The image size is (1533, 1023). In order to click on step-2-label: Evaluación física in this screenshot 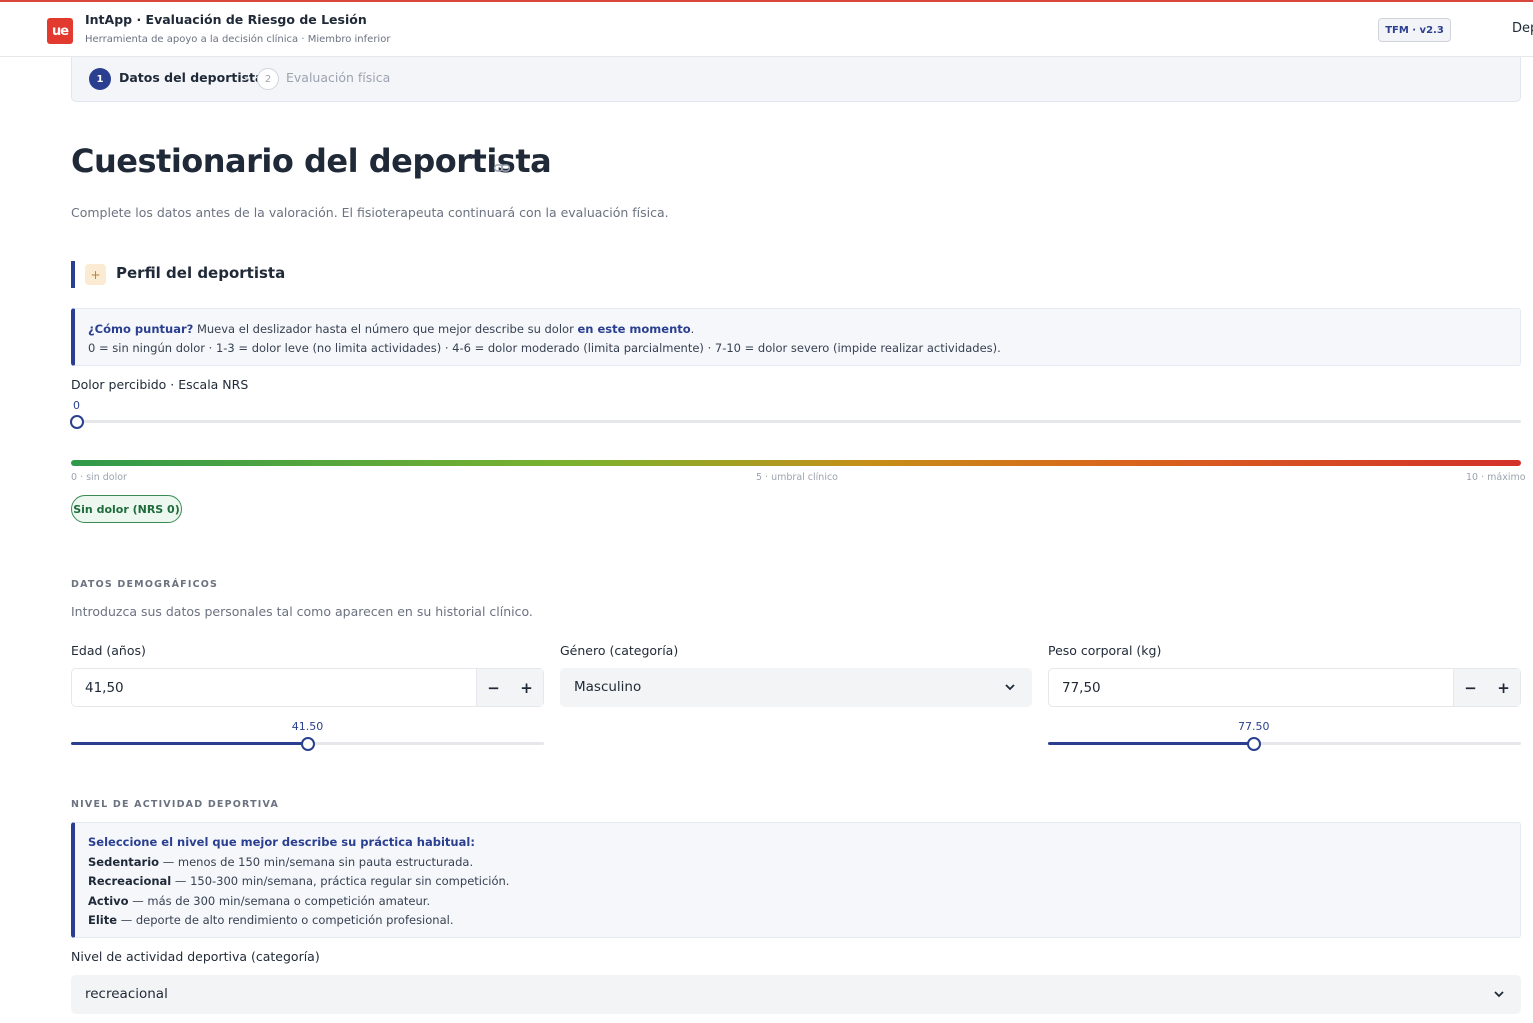, I will do `click(338, 77)`.